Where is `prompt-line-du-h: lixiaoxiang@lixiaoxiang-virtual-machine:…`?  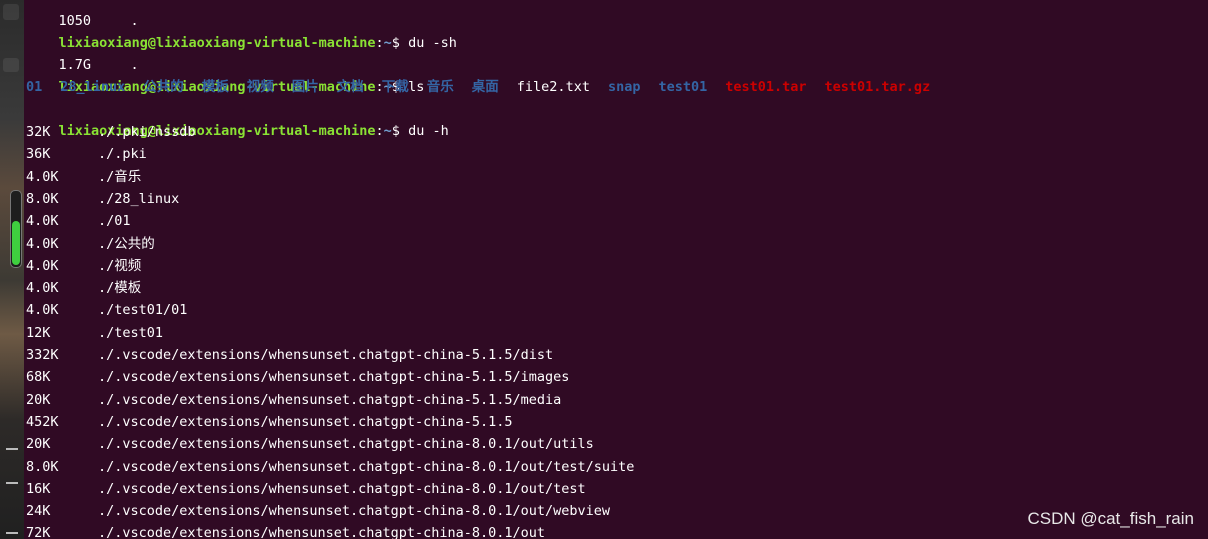
prompt-line-du-h: lixiaoxiang@lixiaoxiang-virtual-machine:… is located at coordinates (237, 118).